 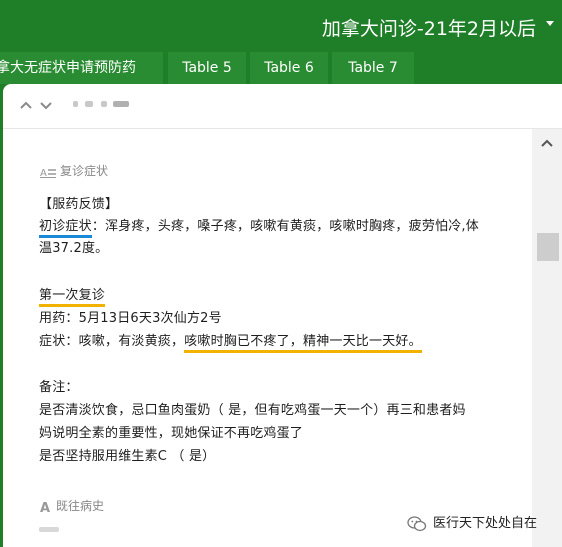 I want to click on chevron-up-icon, so click(x=26, y=105).